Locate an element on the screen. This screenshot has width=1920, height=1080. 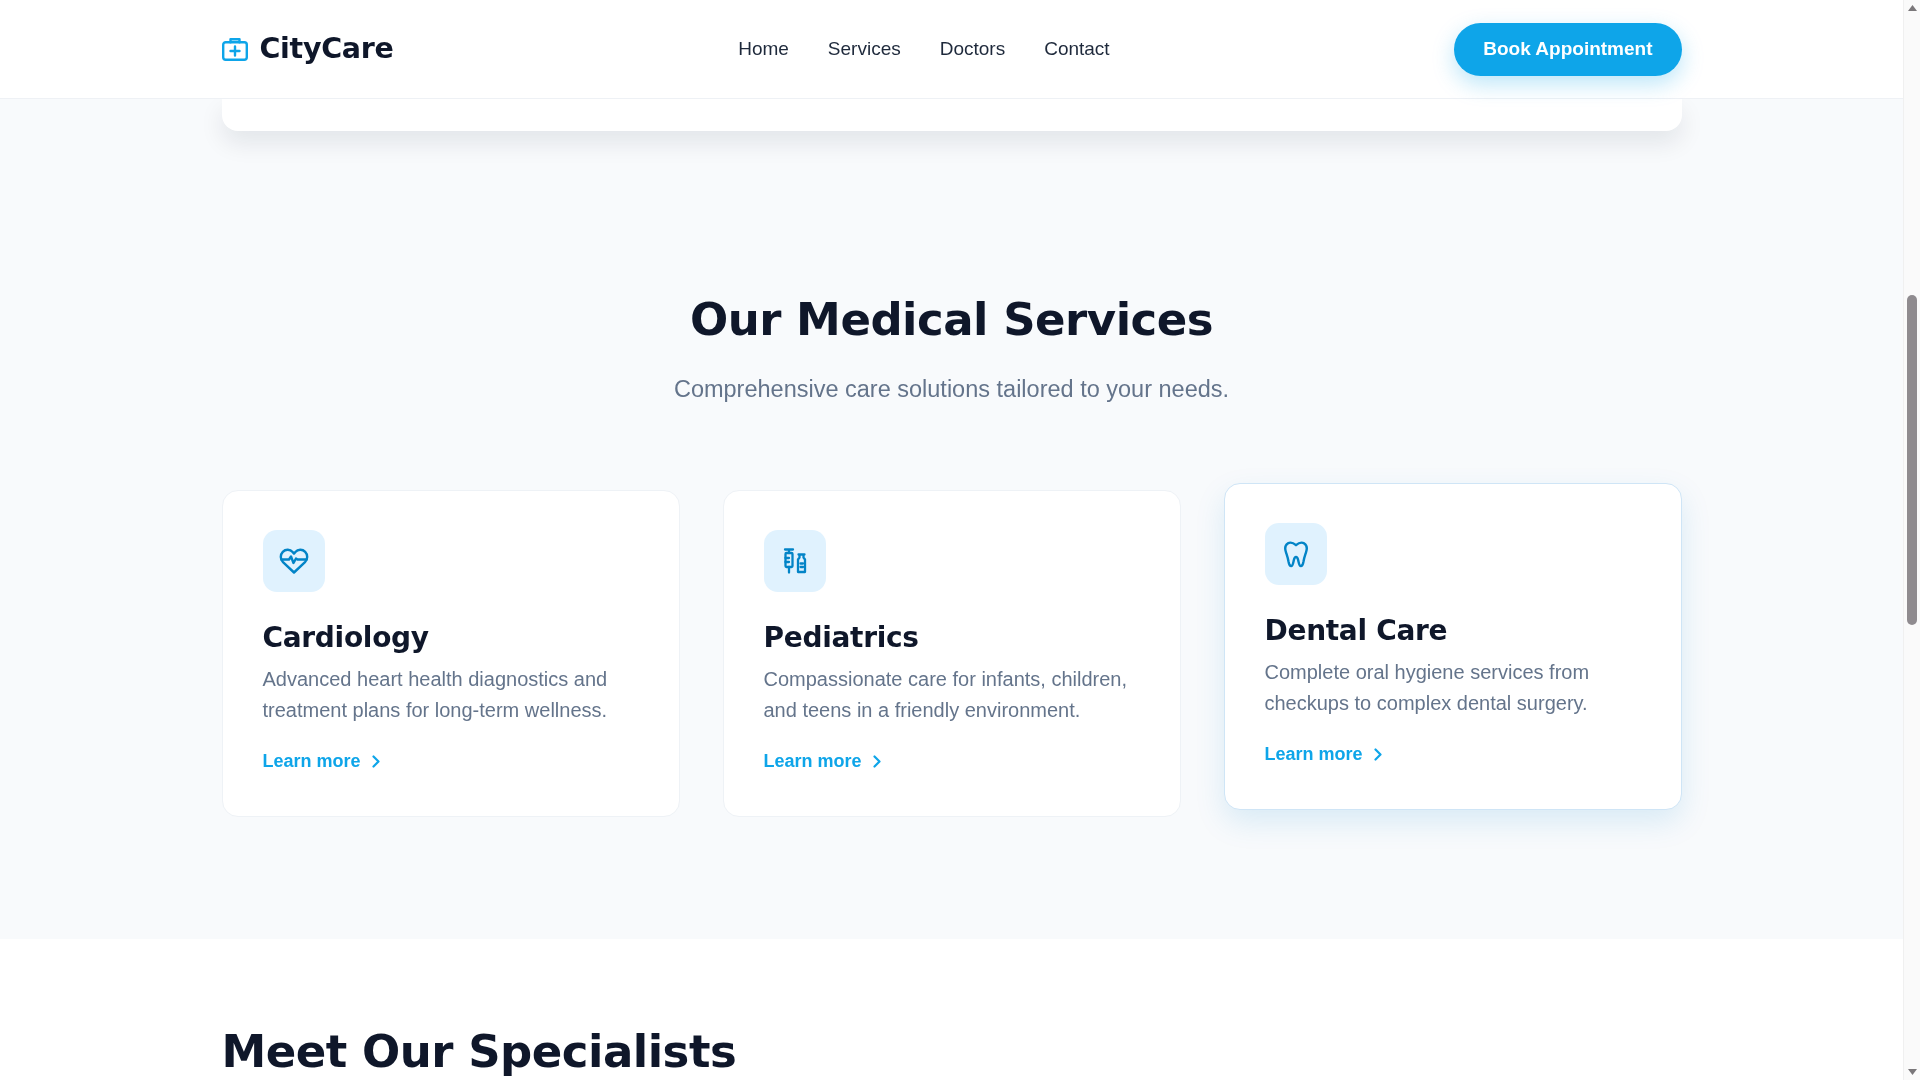
scroll-down-icon is located at coordinates (1912, 1072).